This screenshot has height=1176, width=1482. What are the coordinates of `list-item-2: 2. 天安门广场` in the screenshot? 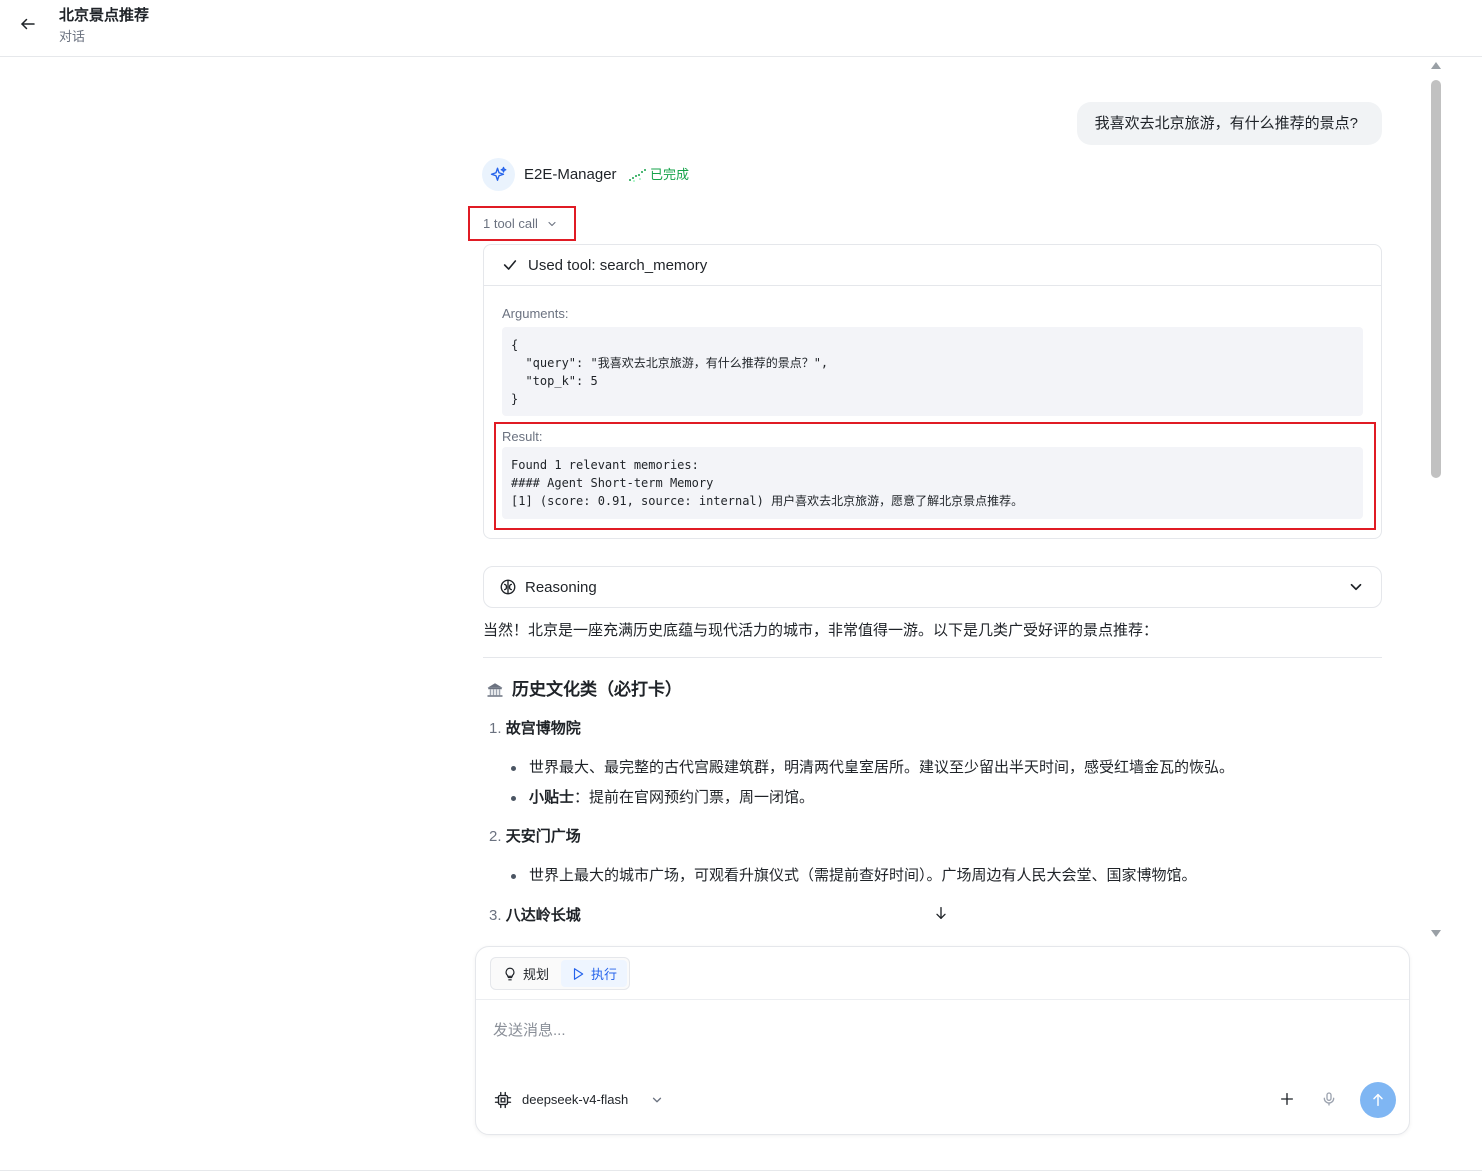 It's located at (535, 837).